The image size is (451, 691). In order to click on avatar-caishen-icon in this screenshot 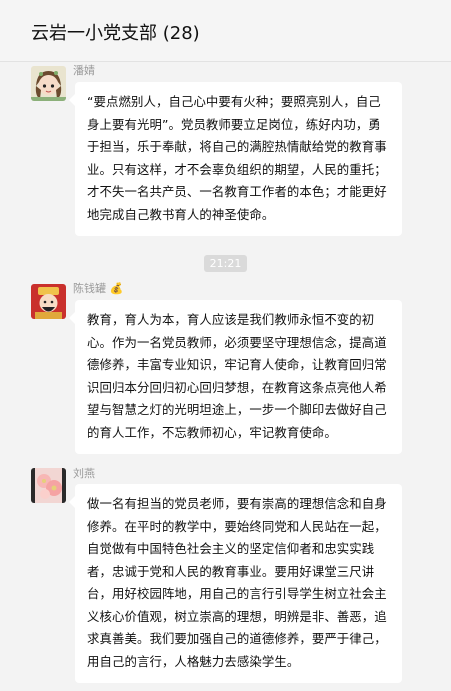, I will do `click(48, 301)`.